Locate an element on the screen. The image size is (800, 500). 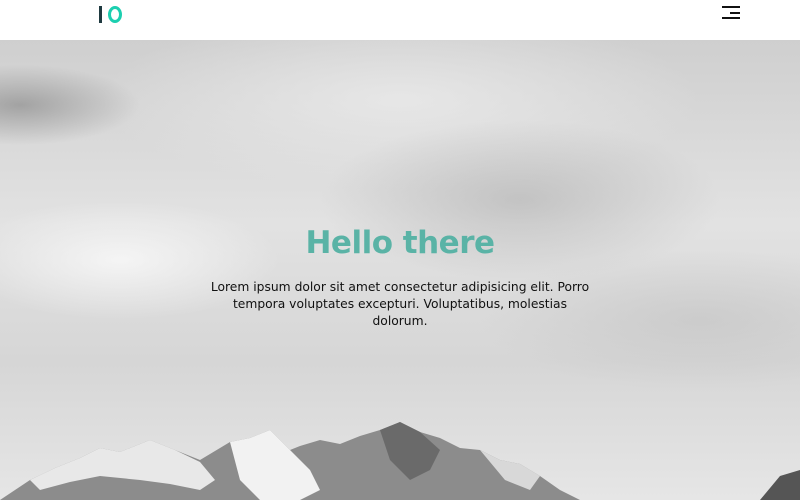
hamburger-icon is located at coordinates (731, 13).